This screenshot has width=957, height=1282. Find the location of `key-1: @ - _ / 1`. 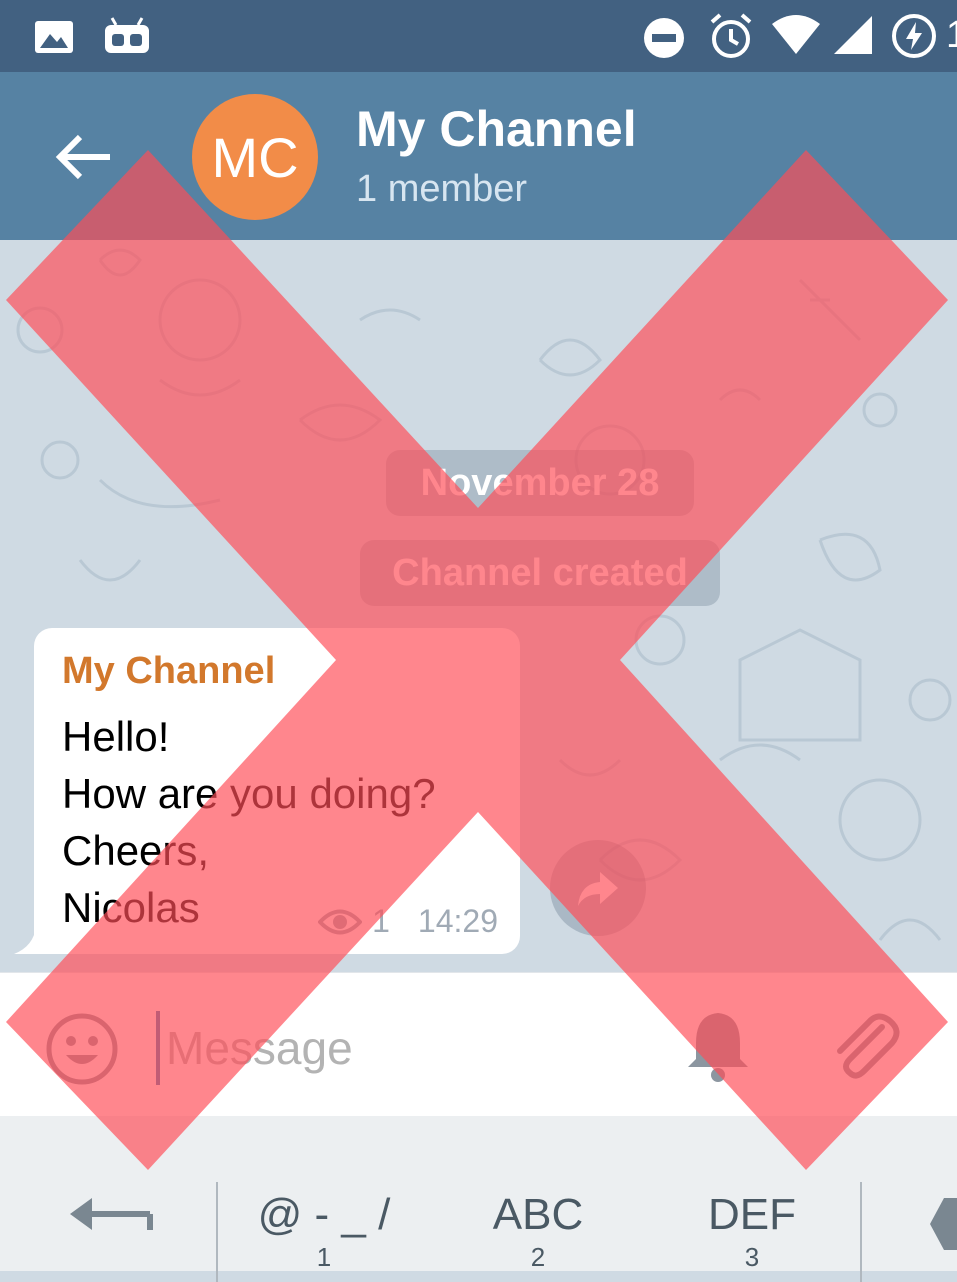

key-1: @ - _ / 1 is located at coordinates (324, 1231).